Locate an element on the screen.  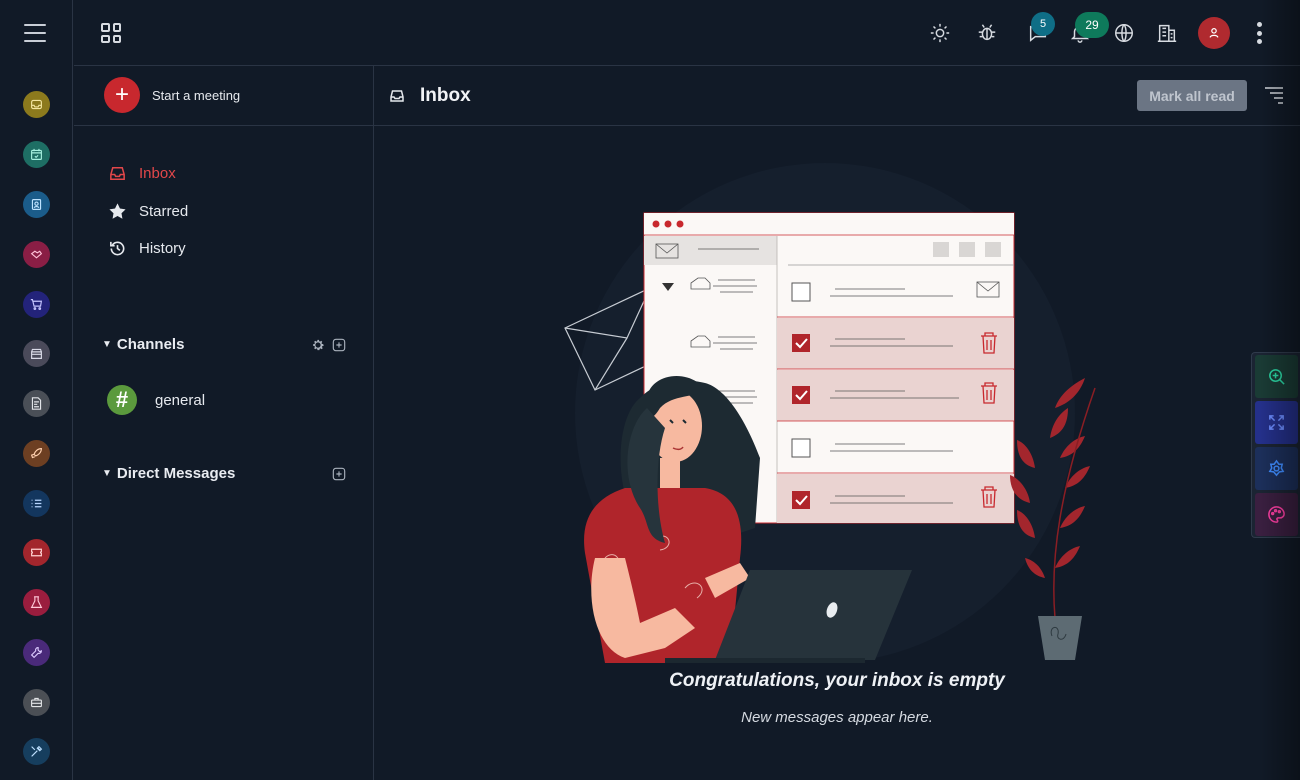
bug-report-icon is located at coordinates (987, 33).